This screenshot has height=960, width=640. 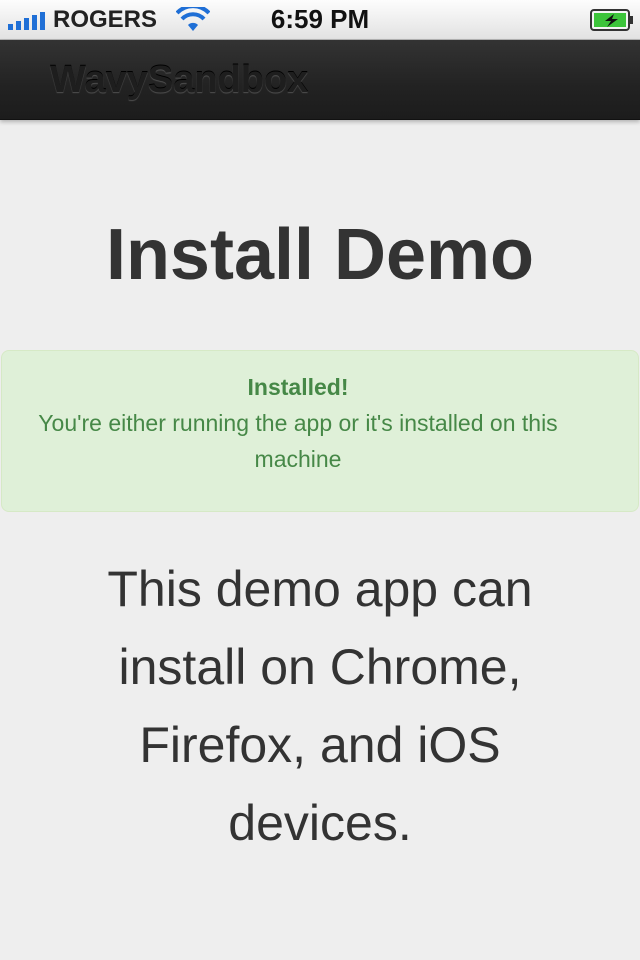 I want to click on status-bar: ROGERS 6:59 PM, so click(x=320, y=20).